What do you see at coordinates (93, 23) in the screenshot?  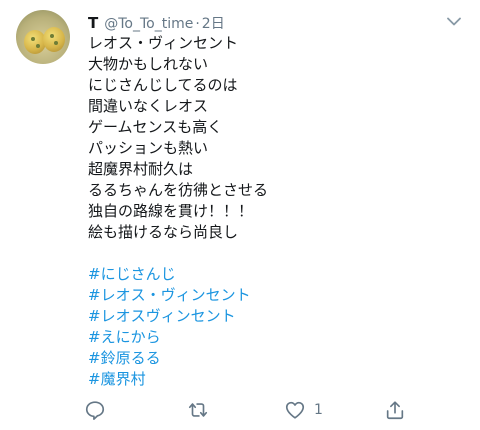 I see `display-name: T` at bounding box center [93, 23].